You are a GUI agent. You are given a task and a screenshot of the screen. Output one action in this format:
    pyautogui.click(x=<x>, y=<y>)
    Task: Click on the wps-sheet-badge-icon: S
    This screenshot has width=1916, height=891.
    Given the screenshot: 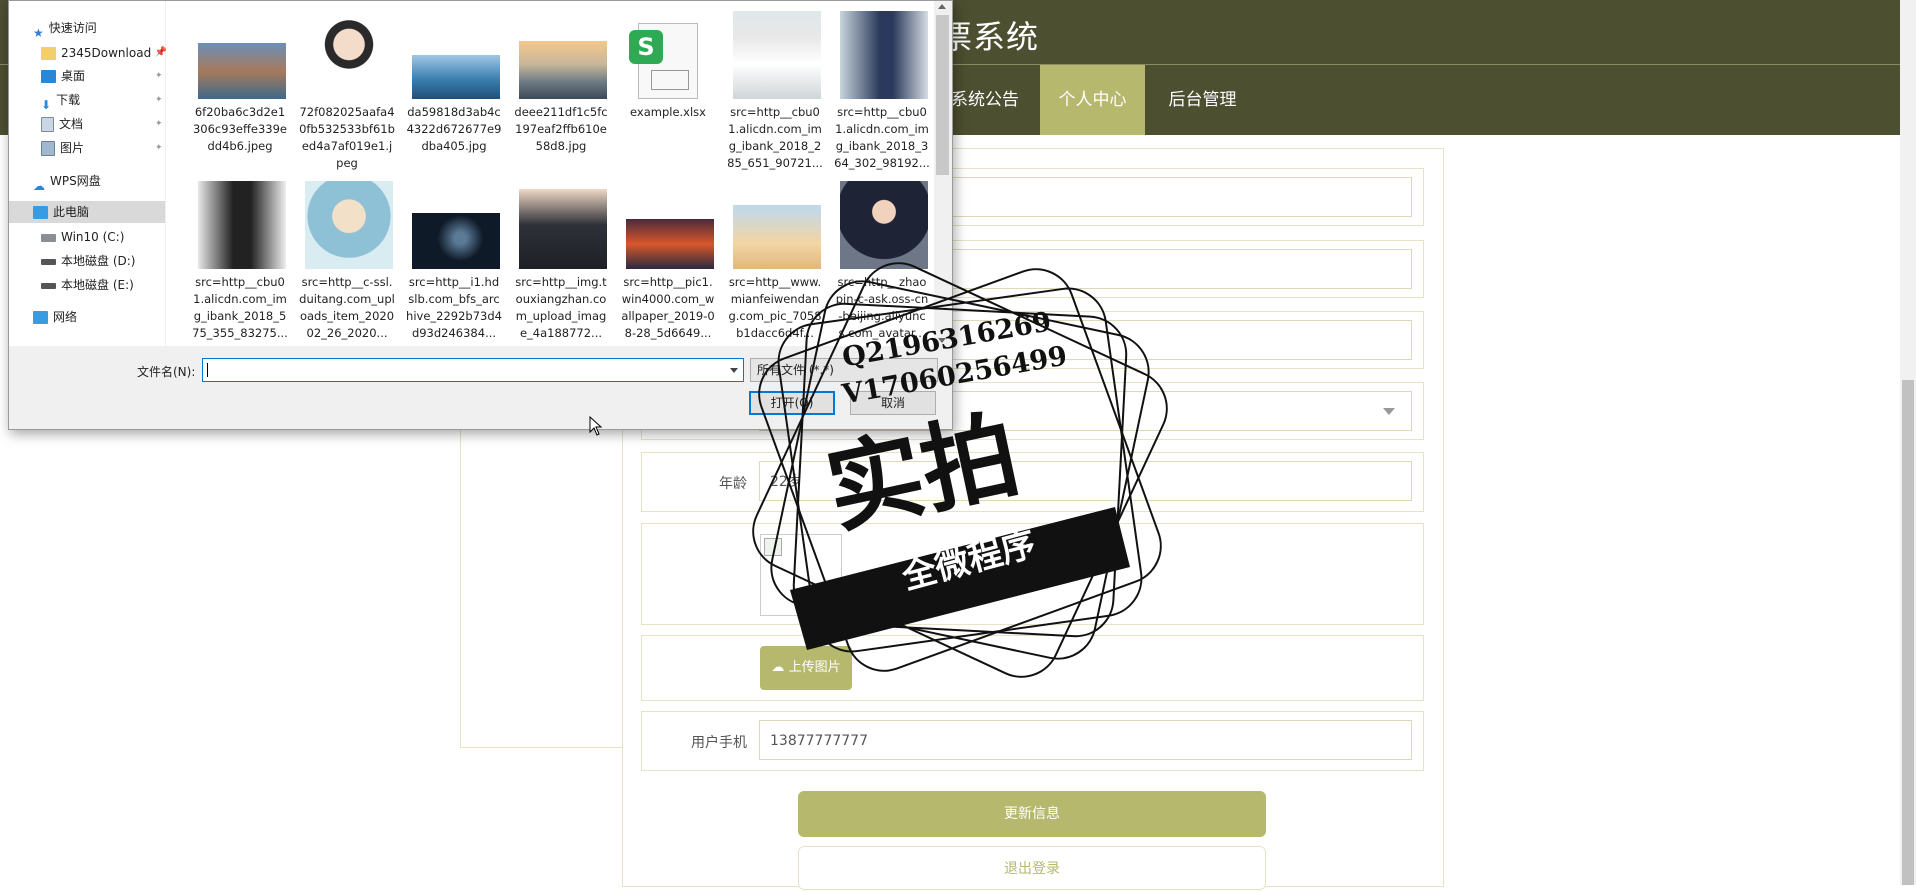 What is the action you would take?
    pyautogui.click(x=646, y=47)
    